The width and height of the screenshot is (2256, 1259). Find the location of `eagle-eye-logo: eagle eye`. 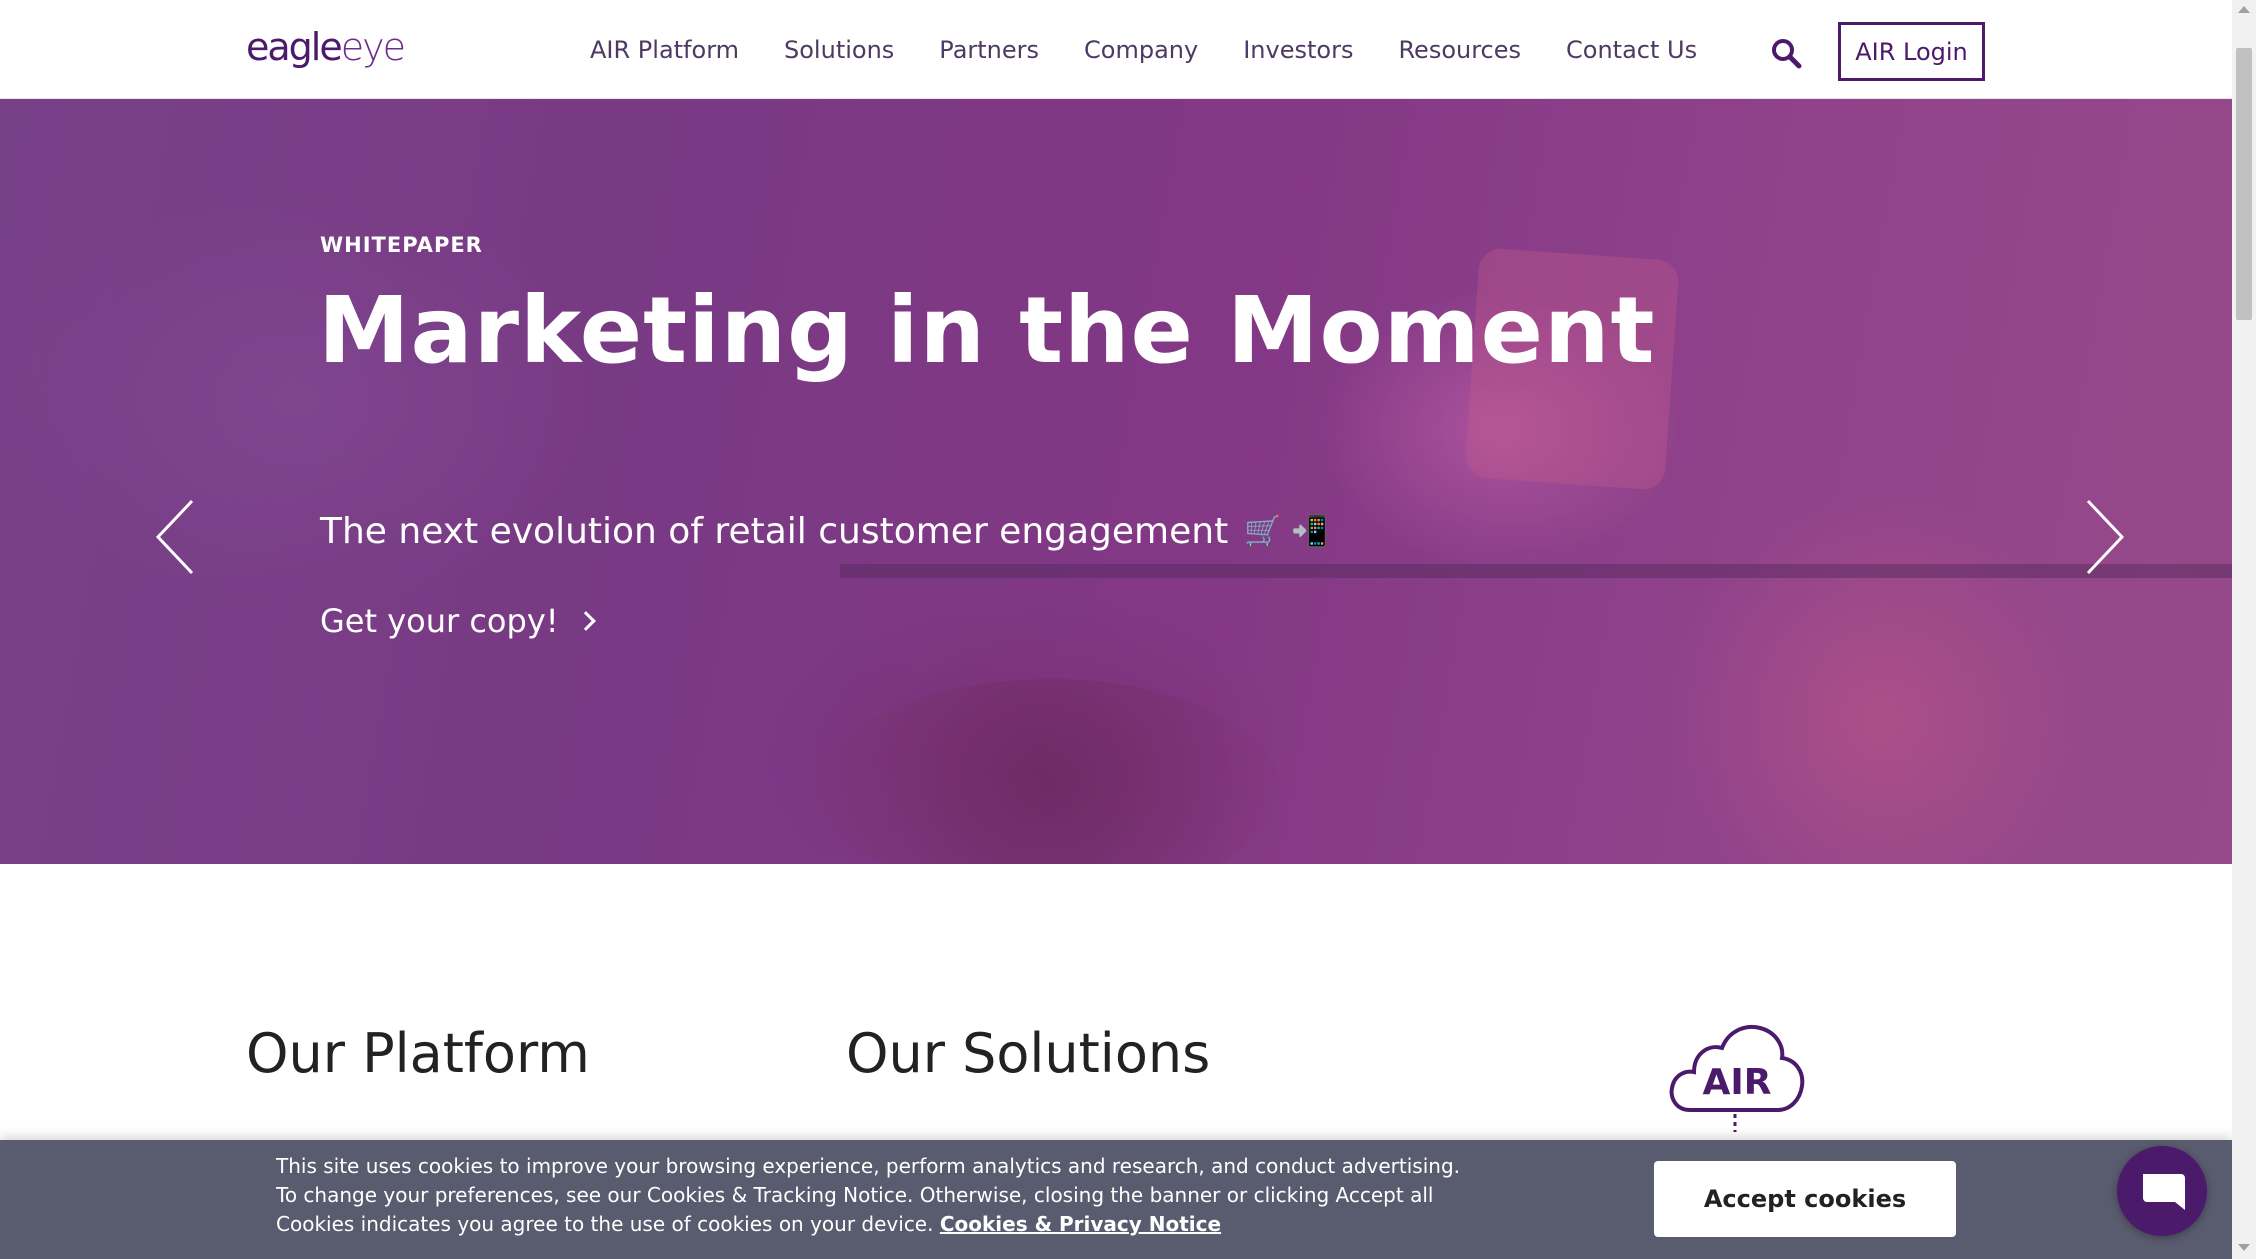

eagle-eye-logo: eagle eye is located at coordinates (326, 47).